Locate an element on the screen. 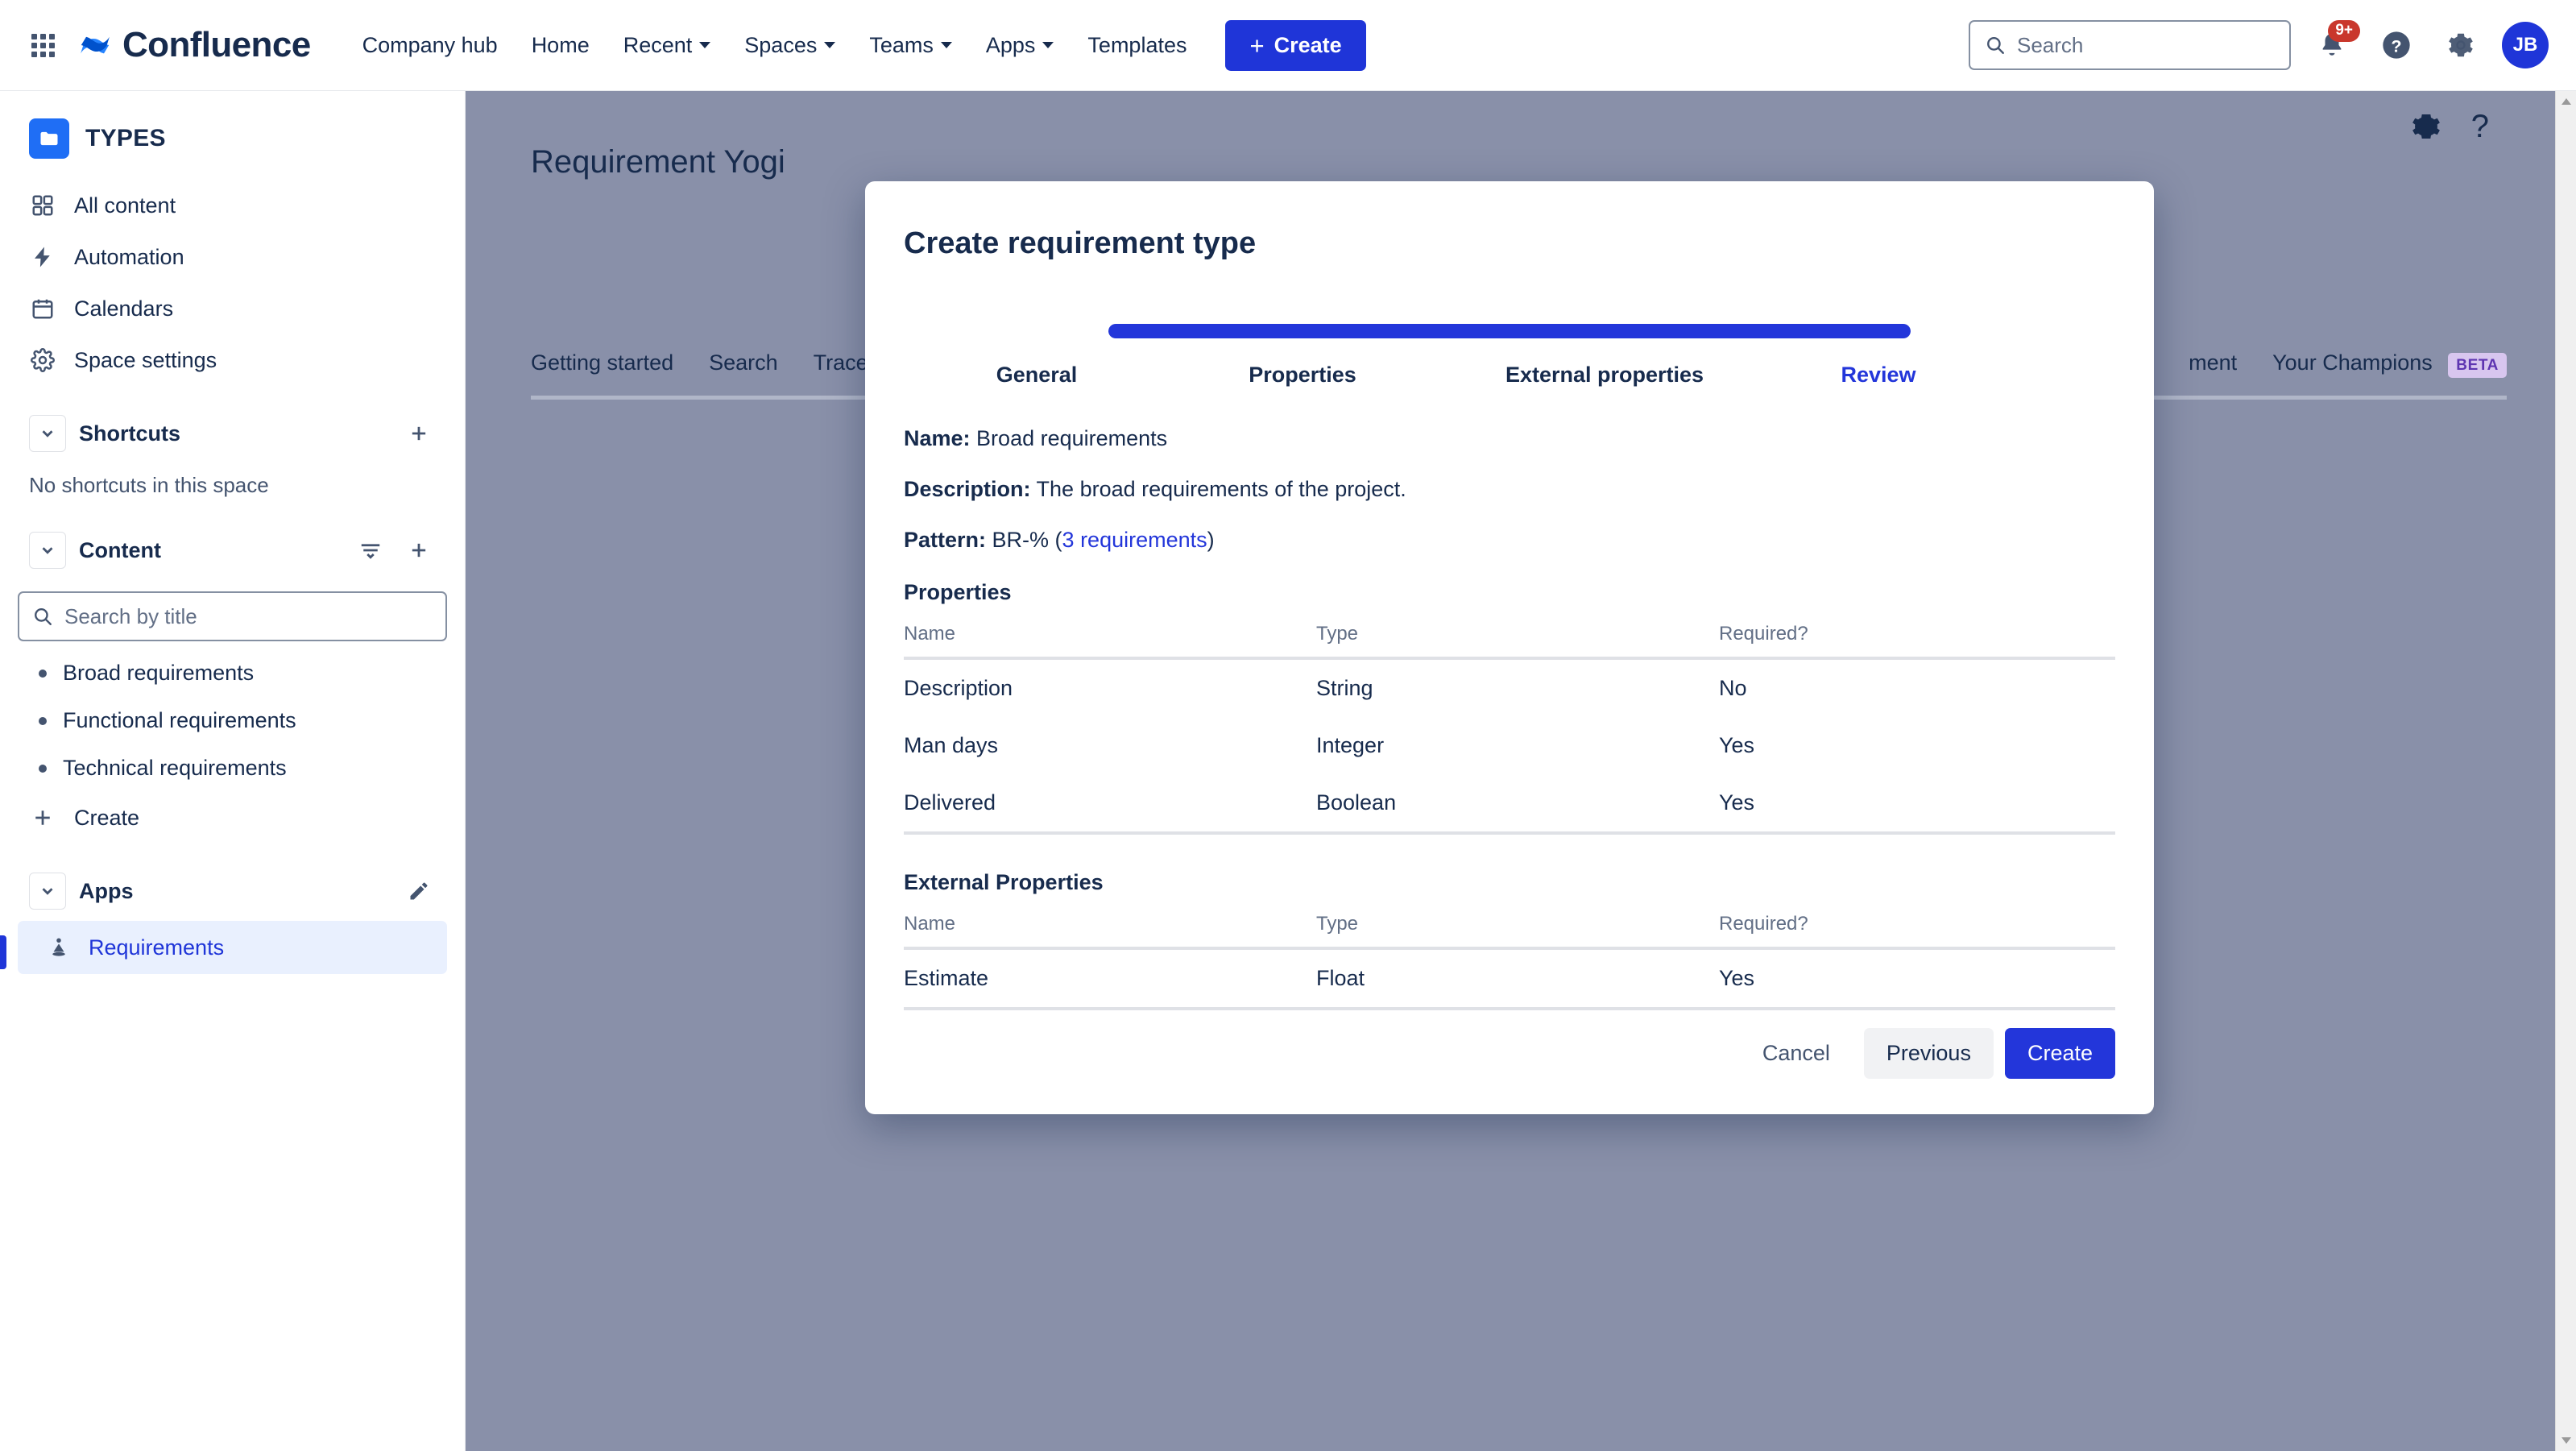 This screenshot has height=1451, width=2576. sidebar-item-automation: Automation is located at coordinates (232, 257).